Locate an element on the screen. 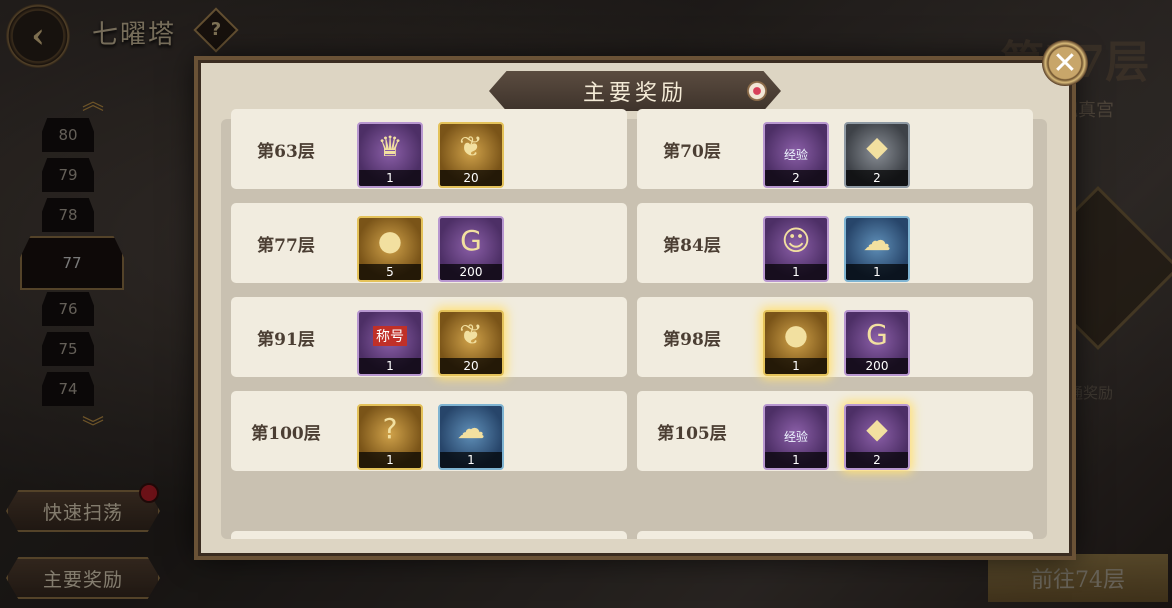 The height and width of the screenshot is (608, 1172). exp-orb-icon: 经验 2 is located at coordinates (796, 155).